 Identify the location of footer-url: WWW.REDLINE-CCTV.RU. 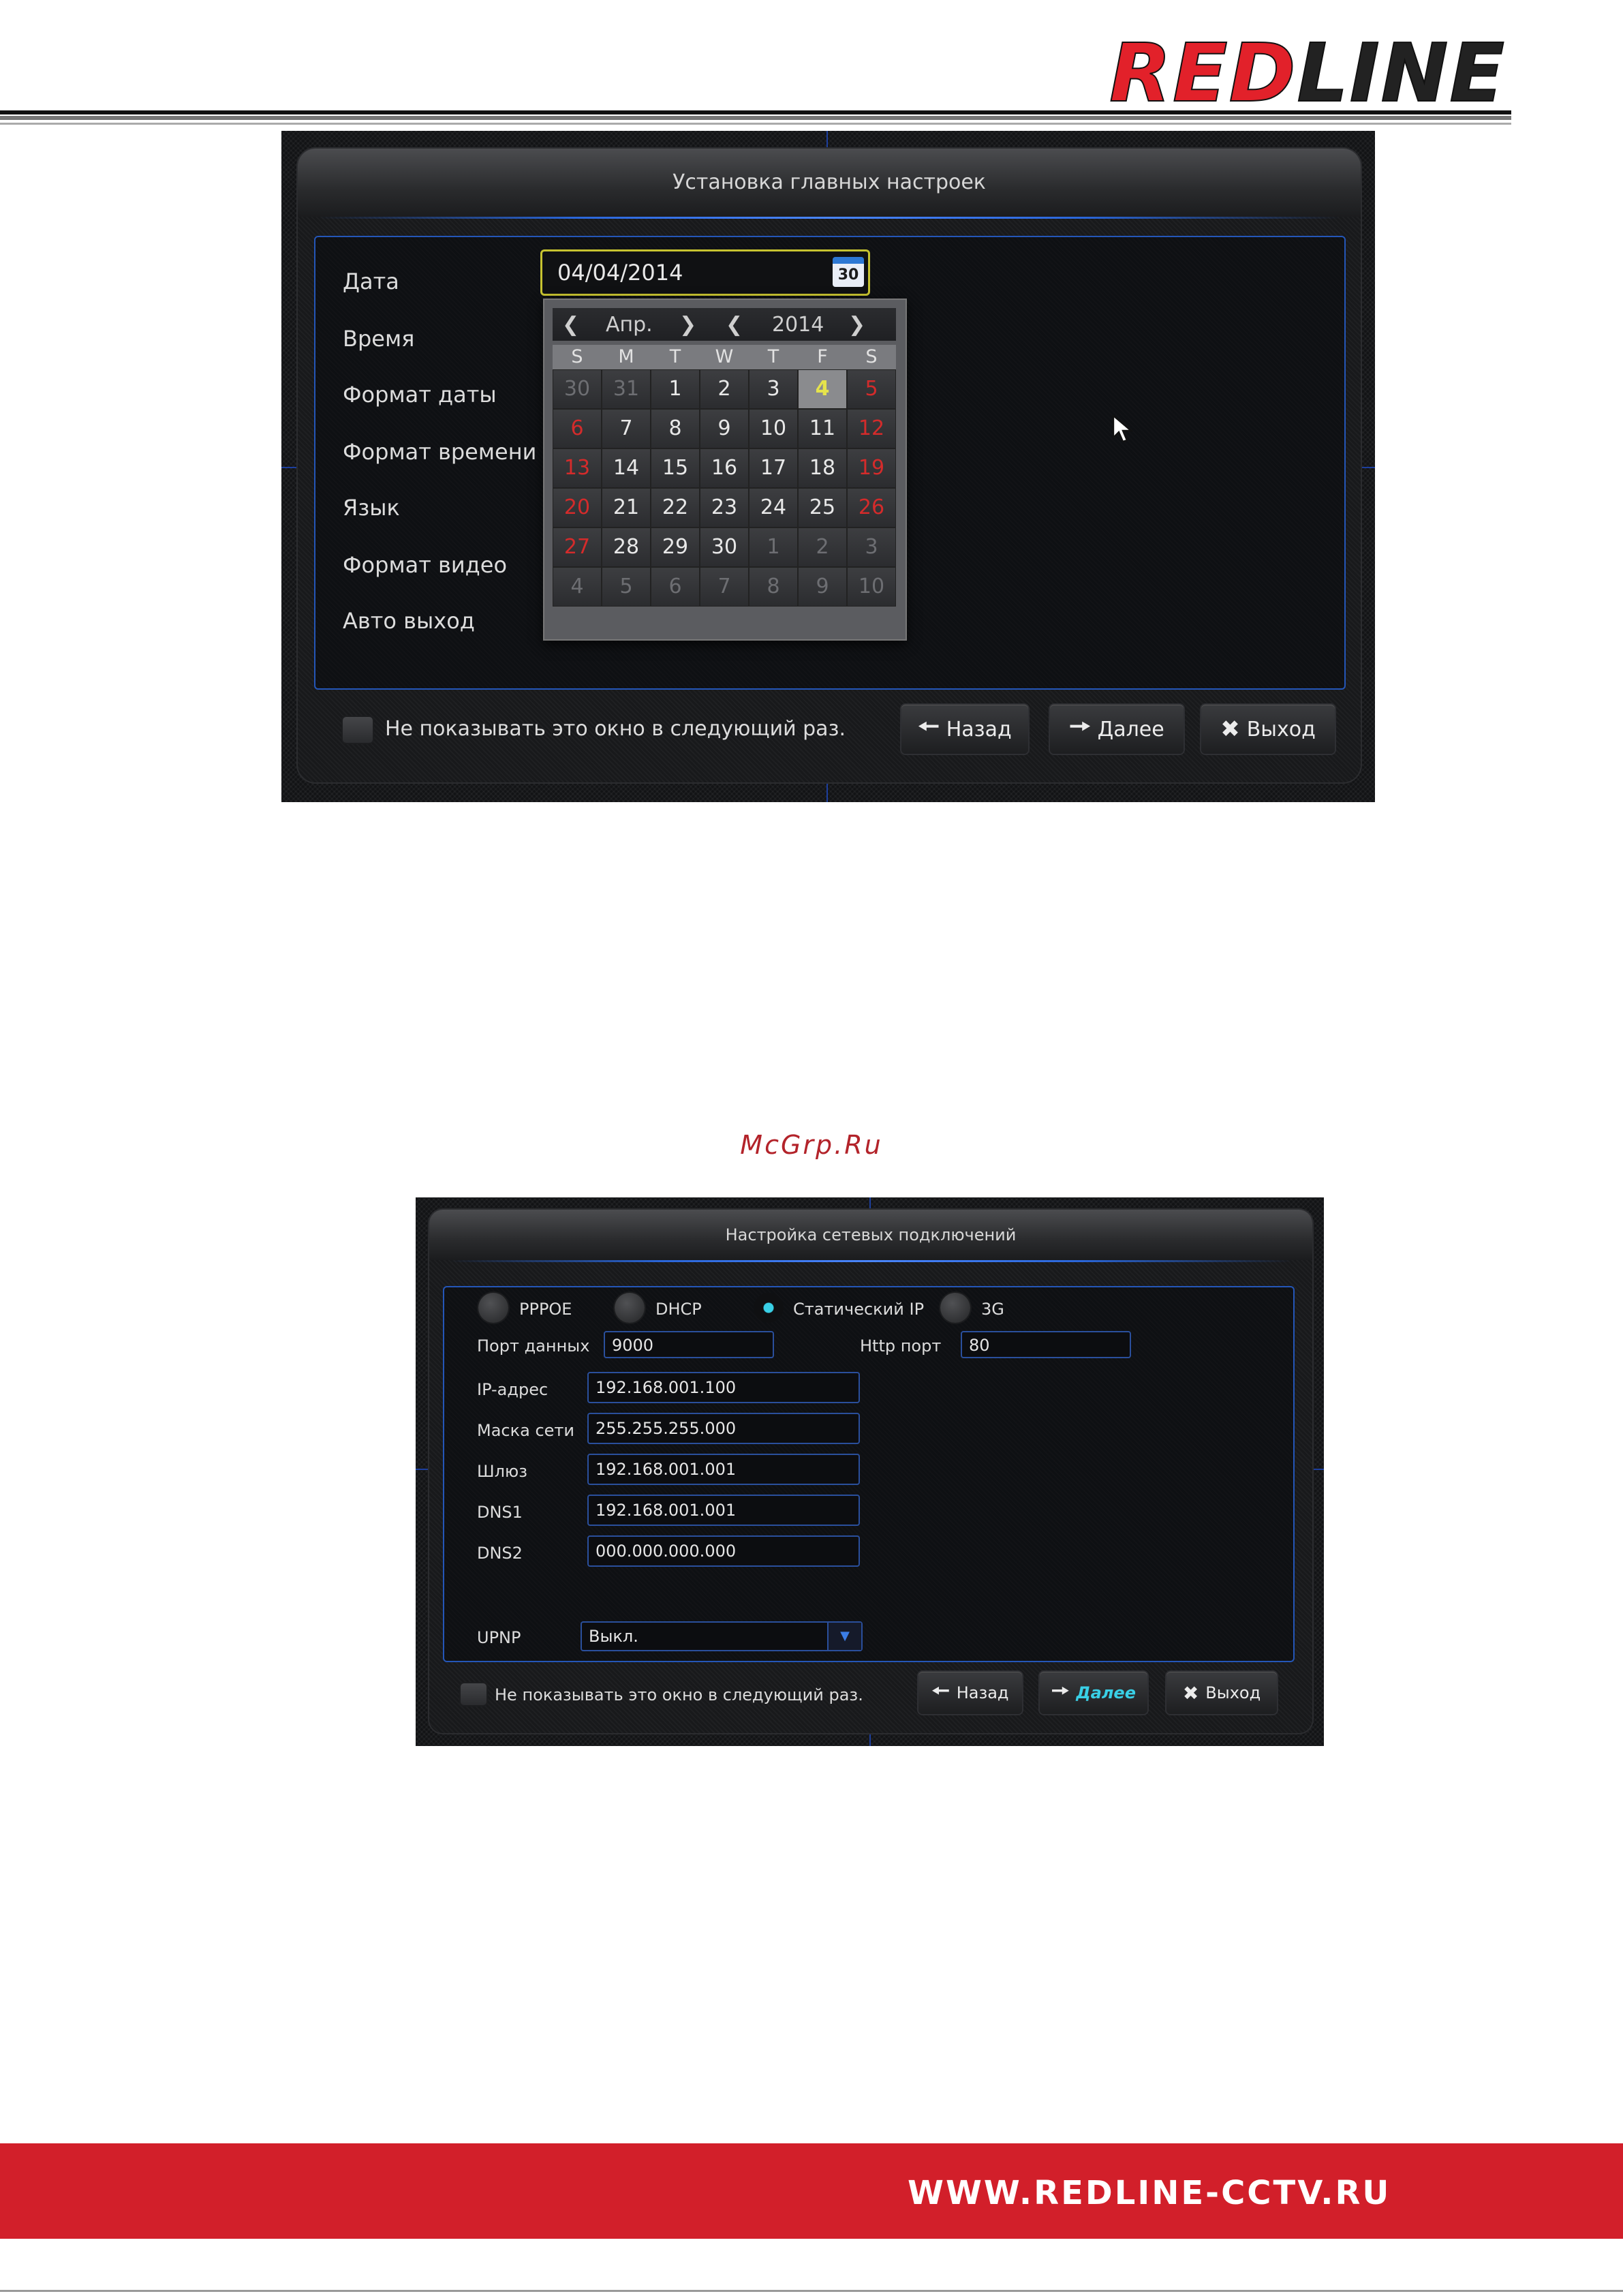
(1149, 2193).